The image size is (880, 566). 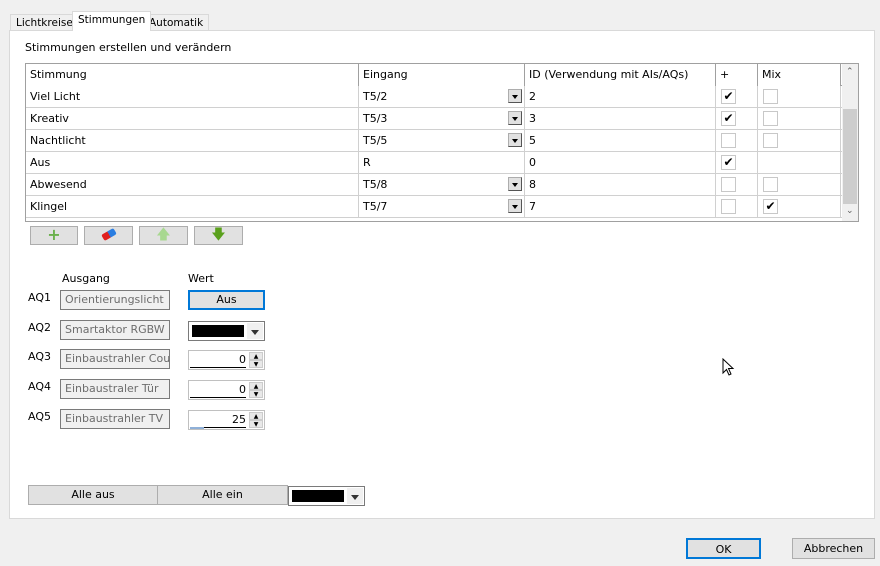 I want to click on header-stimmung: Stimmung, so click(x=192, y=75).